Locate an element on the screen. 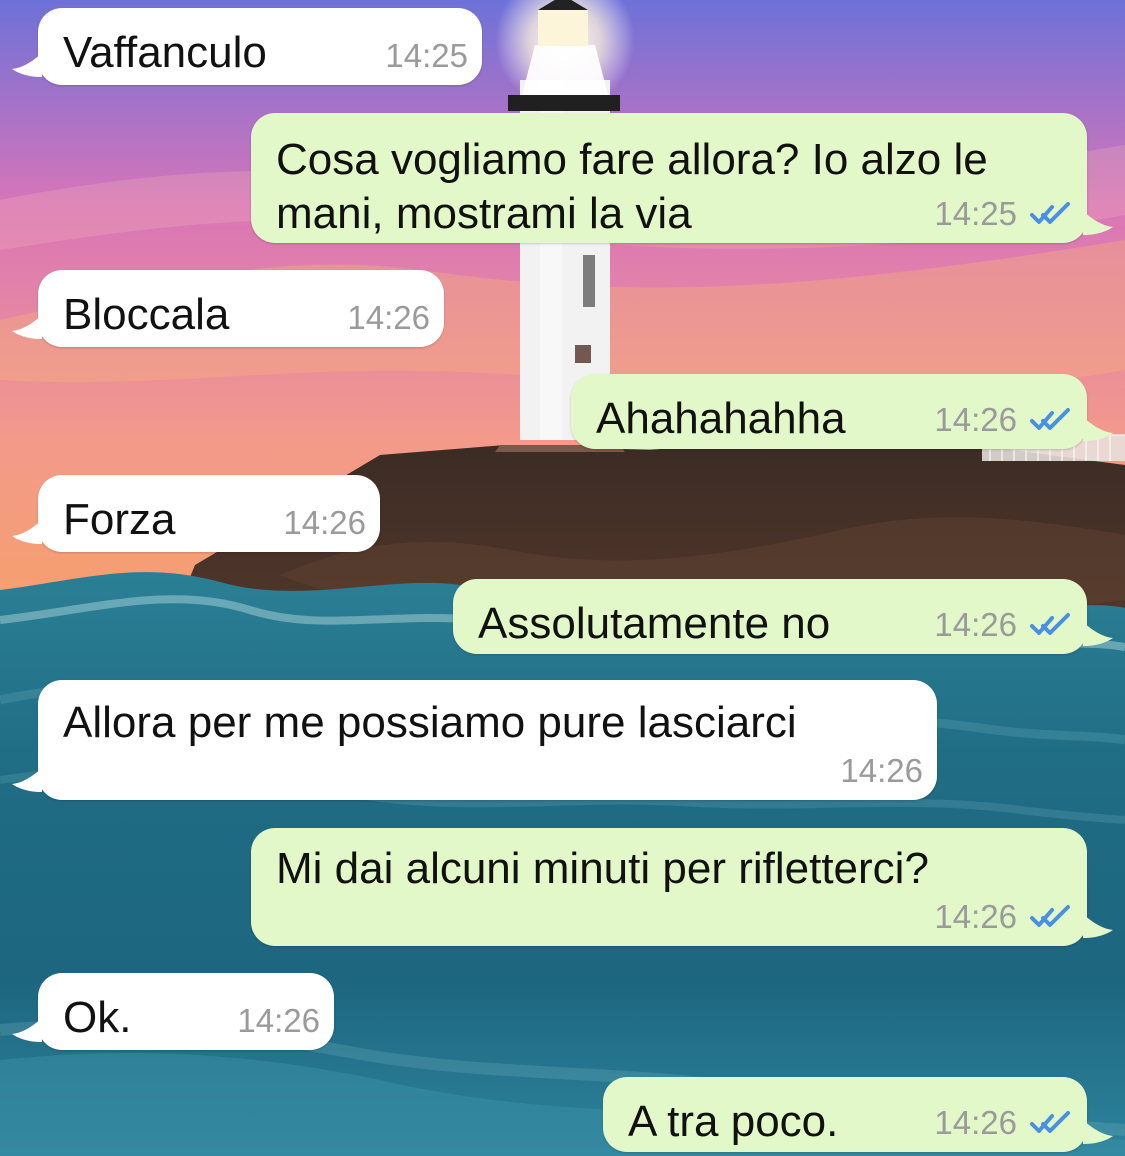  message-text: Vaffanculo is located at coordinates (165, 52).